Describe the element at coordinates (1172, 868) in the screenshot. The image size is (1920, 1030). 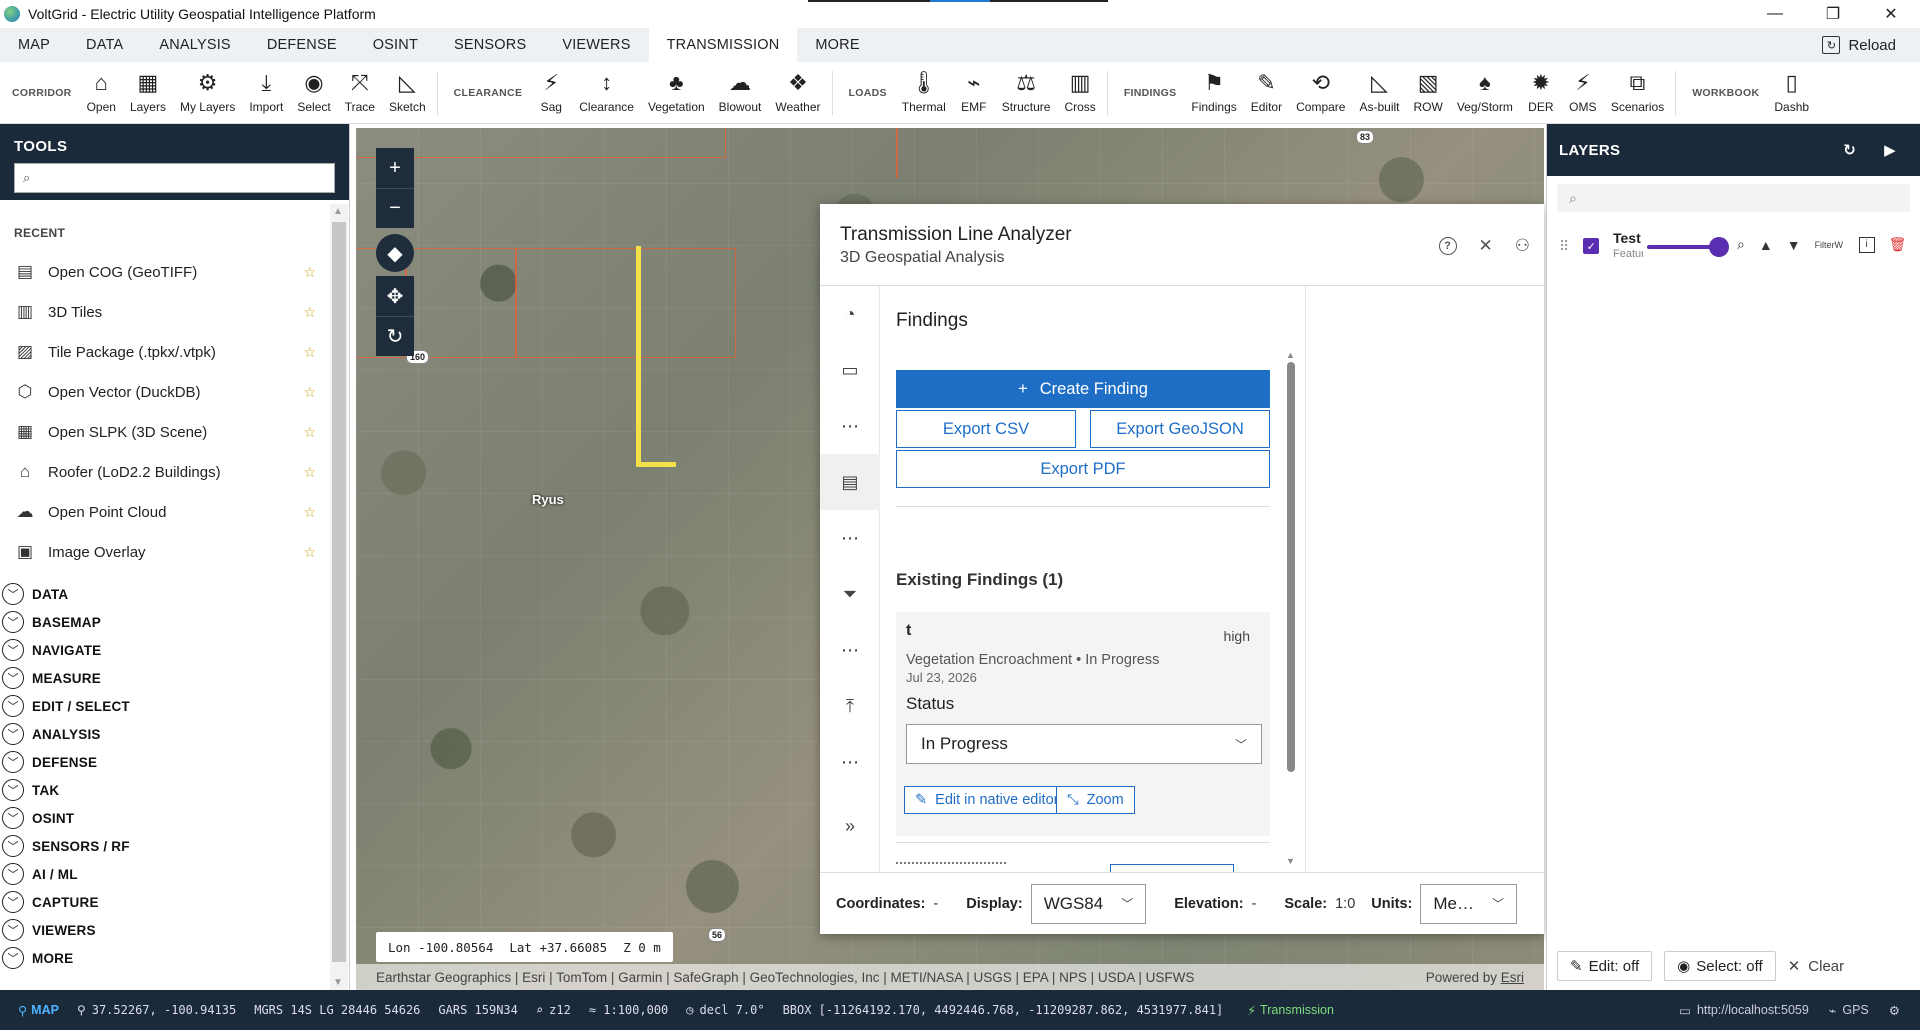
I see `next-button-peek` at that location.